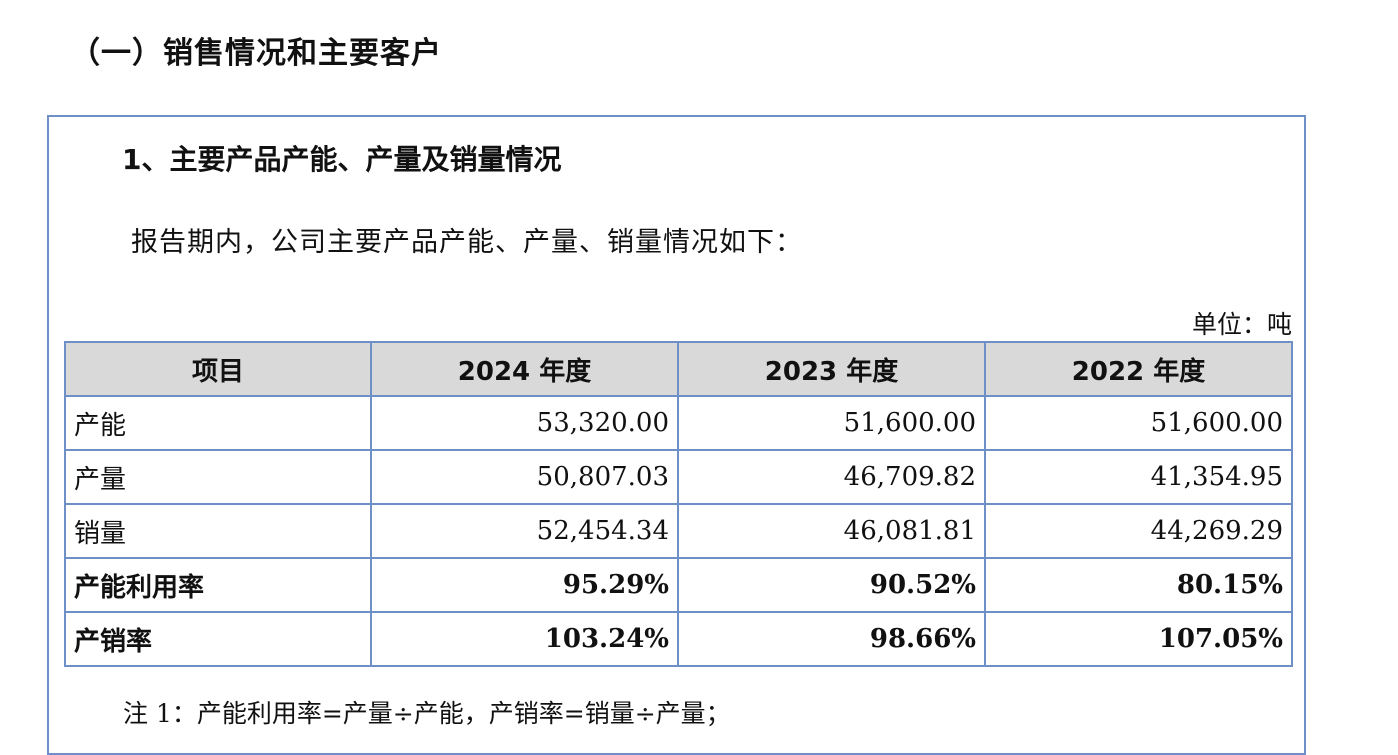  I want to click on footnote: 注 1：产能利用率=产量÷产能，产销率=销量÷产量；, so click(427, 713).